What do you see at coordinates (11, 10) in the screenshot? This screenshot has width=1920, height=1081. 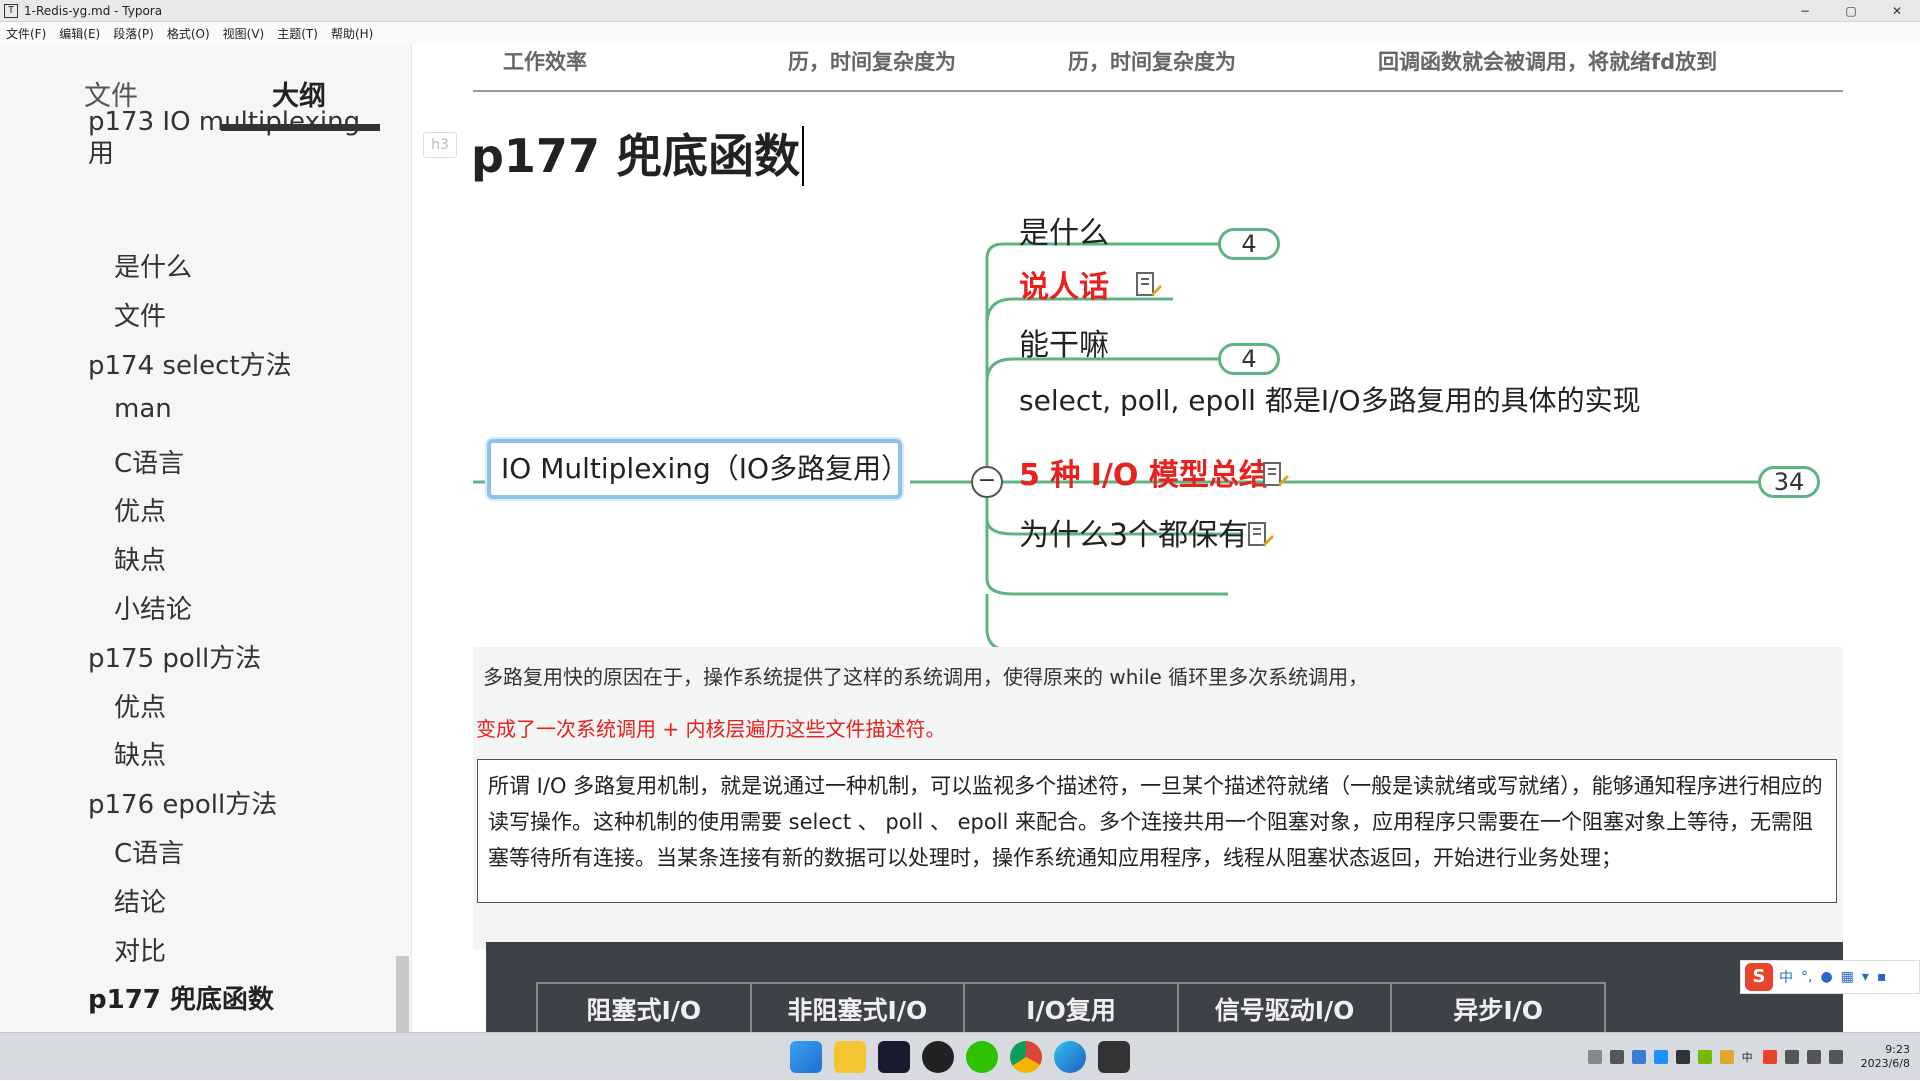 I see `typora-app-icon: T` at bounding box center [11, 10].